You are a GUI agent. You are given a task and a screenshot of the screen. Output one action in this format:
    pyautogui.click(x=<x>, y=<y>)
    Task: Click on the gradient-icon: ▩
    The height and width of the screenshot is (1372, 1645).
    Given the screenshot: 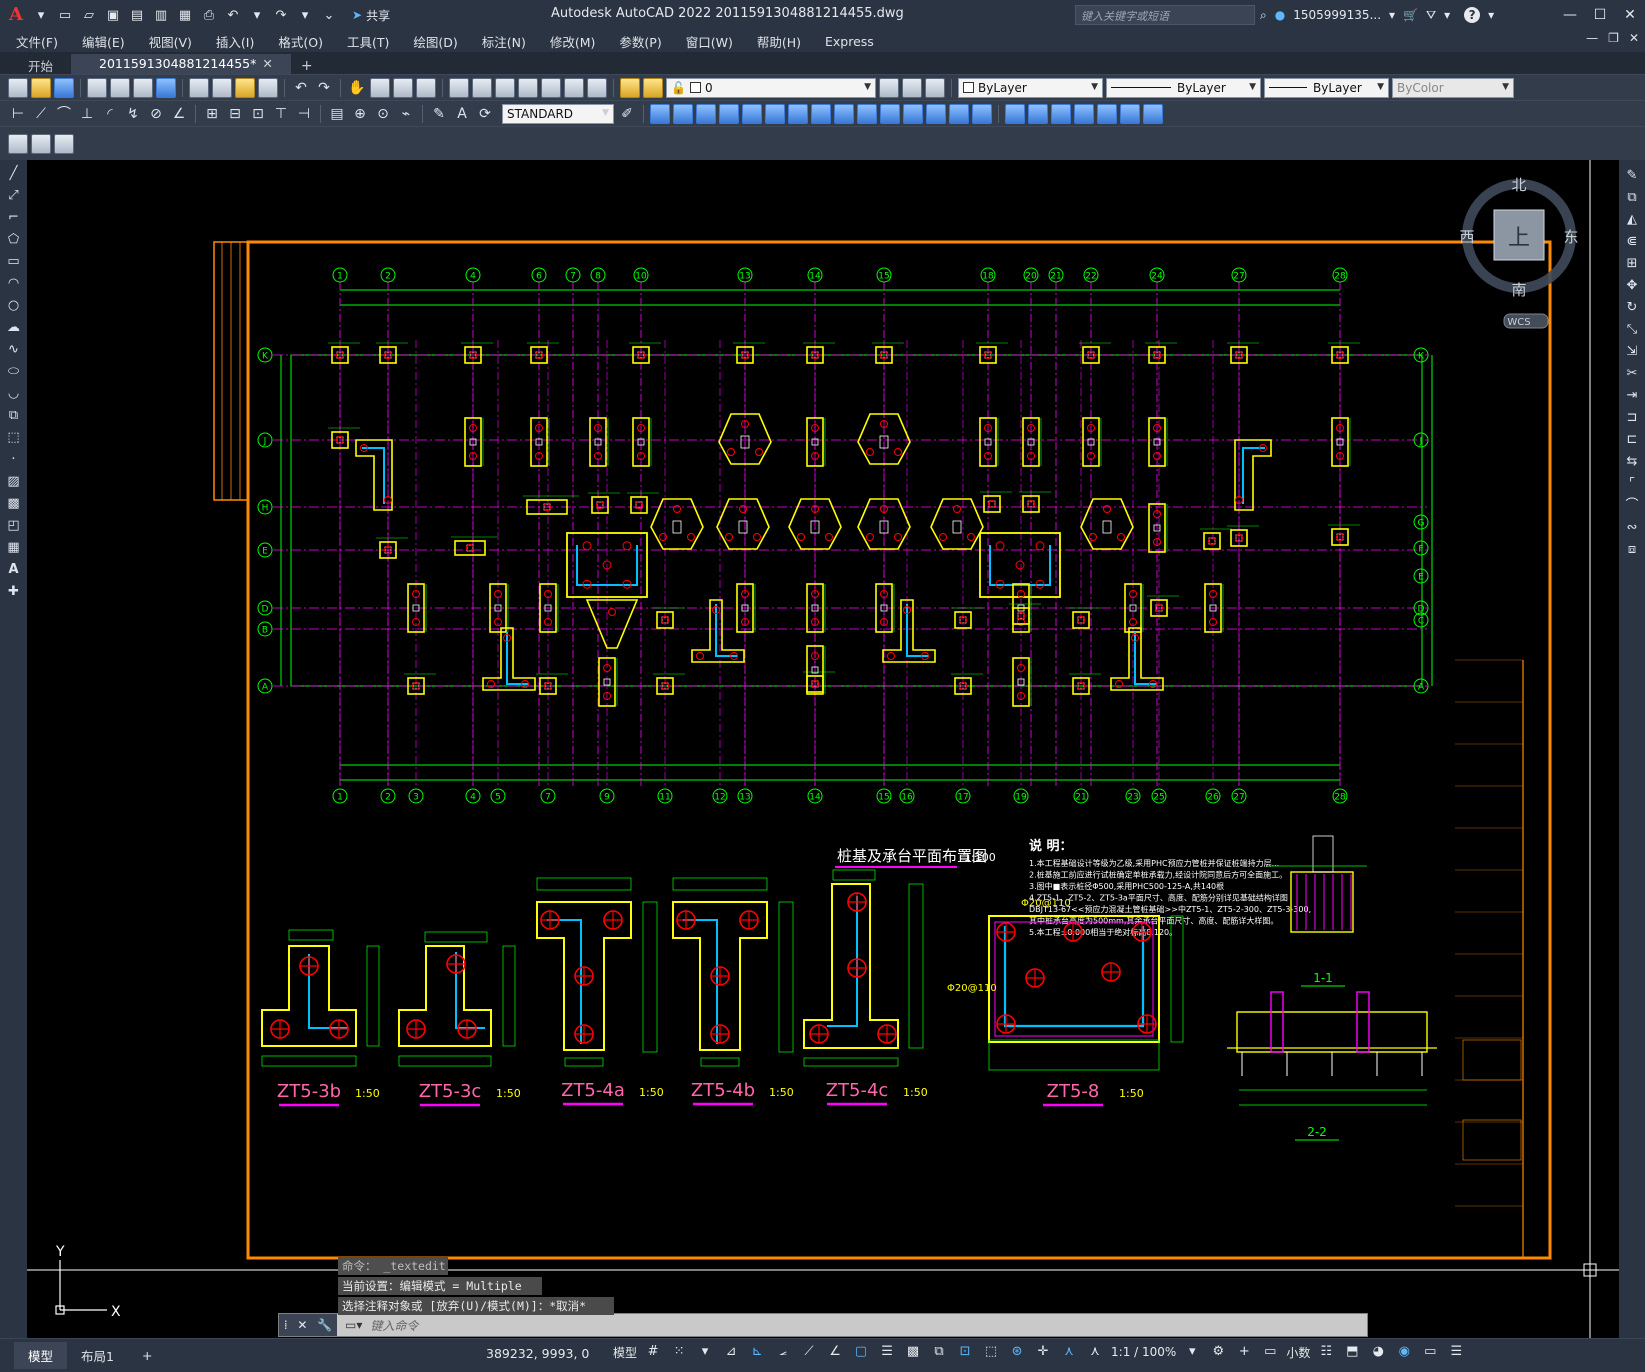 What is the action you would take?
    pyautogui.click(x=14, y=504)
    